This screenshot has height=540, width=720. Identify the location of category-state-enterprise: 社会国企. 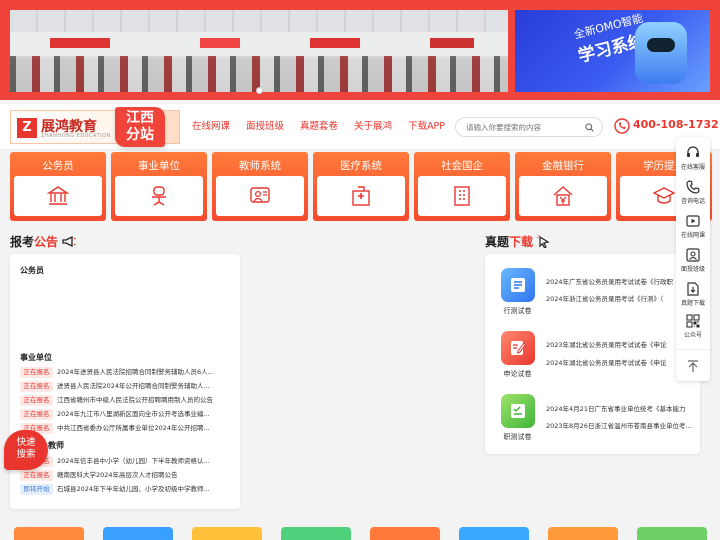
(462, 186).